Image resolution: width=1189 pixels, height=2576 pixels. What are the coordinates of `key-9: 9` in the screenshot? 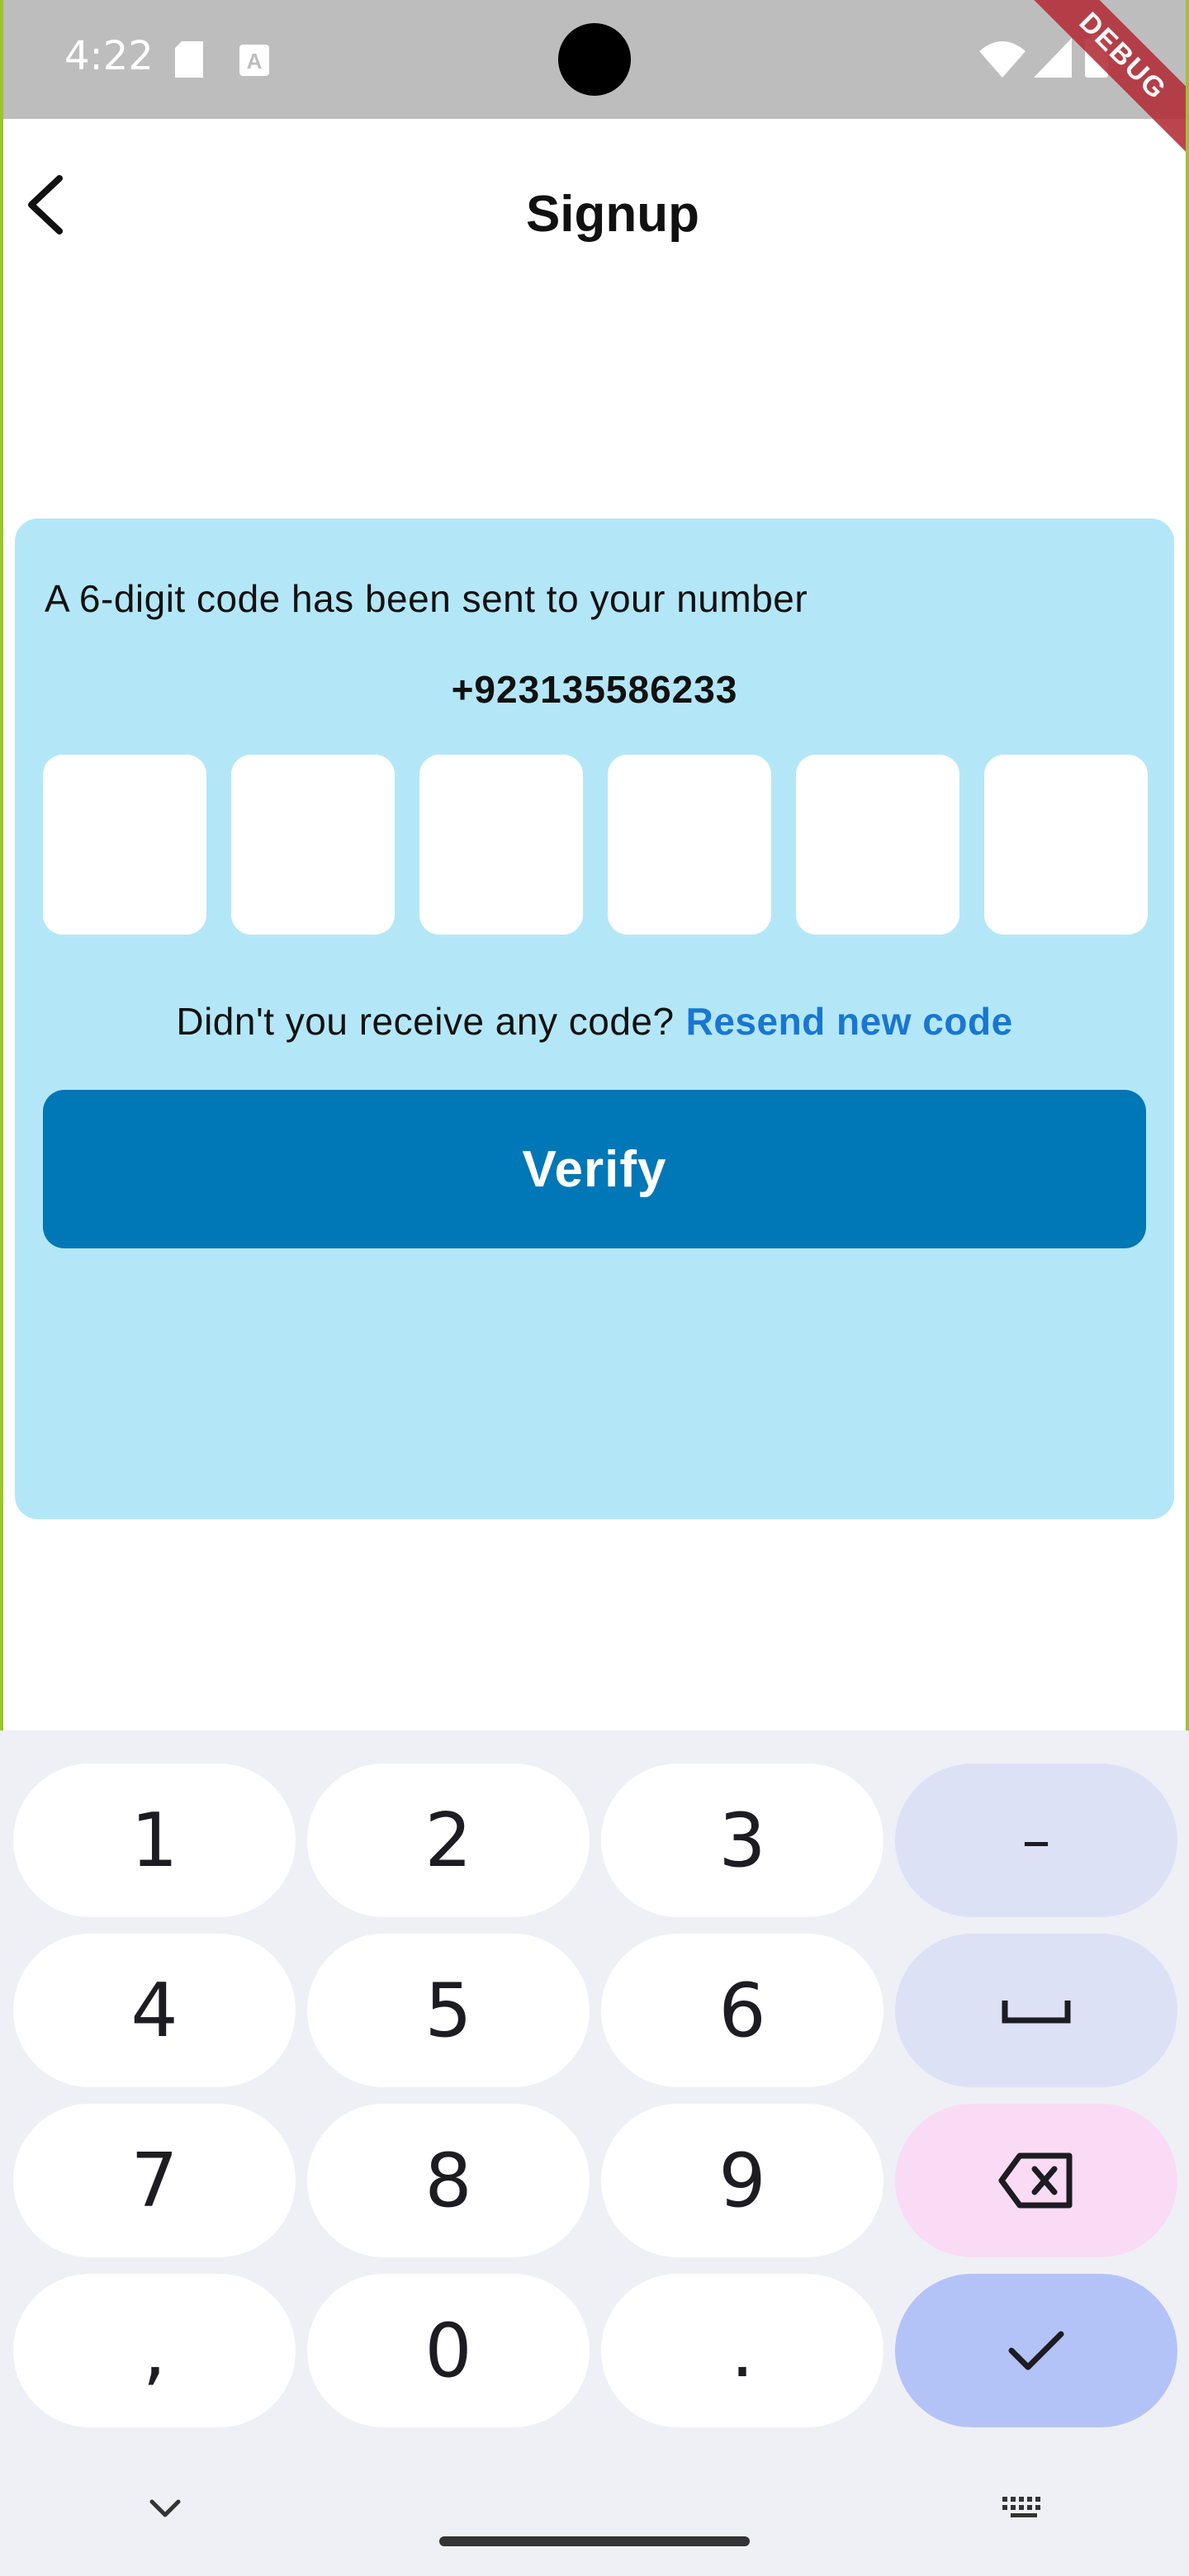 It's located at (742, 2180).